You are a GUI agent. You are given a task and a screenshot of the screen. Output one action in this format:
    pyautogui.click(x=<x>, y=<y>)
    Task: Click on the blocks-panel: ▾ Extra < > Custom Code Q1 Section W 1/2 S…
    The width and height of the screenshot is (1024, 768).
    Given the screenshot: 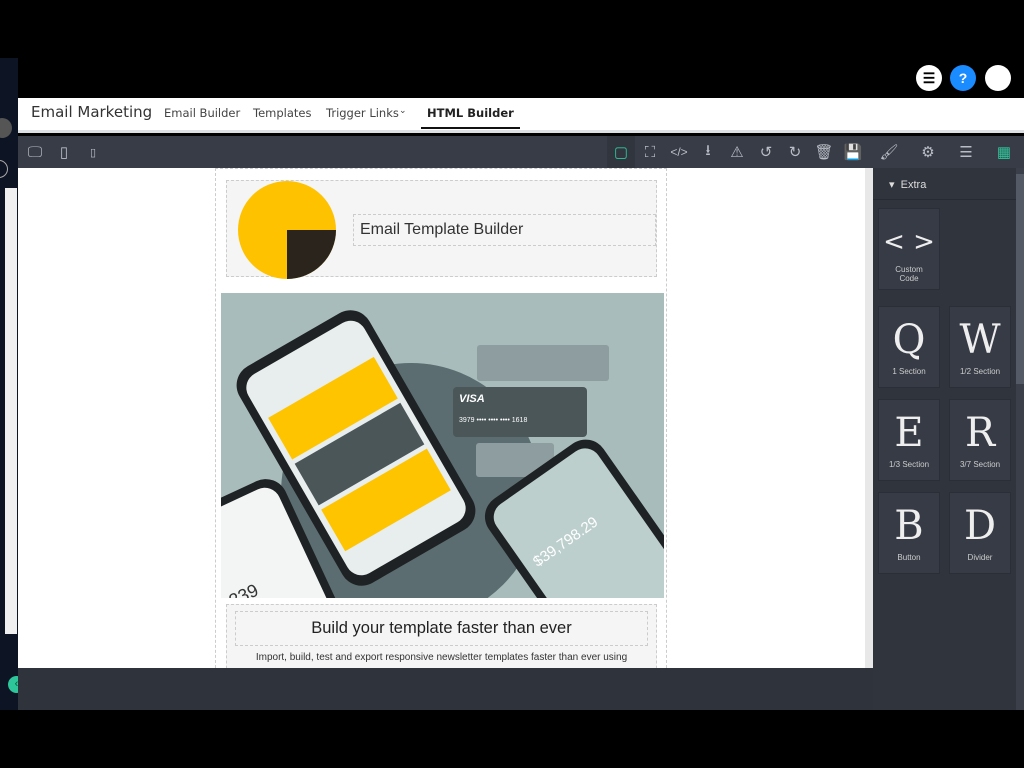 What is the action you would take?
    pyautogui.click(x=948, y=439)
    